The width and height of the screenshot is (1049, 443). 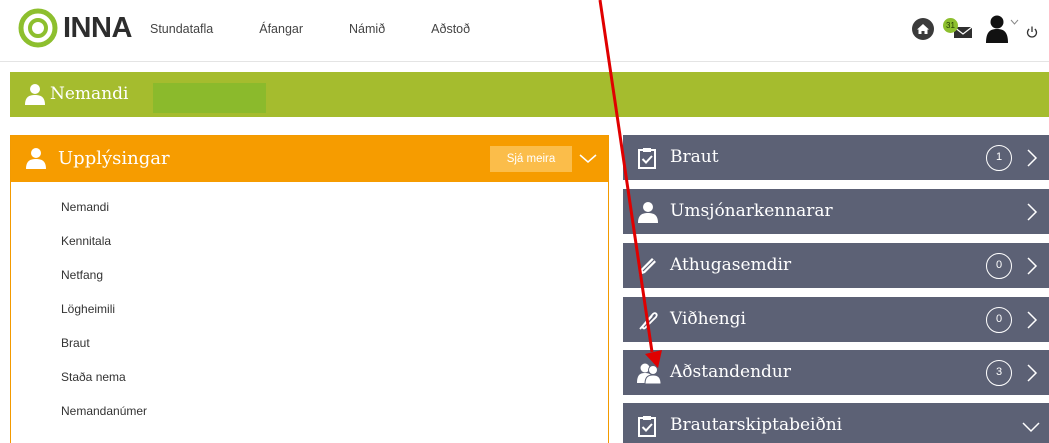 I want to click on student-name-redacted, so click(x=209, y=98).